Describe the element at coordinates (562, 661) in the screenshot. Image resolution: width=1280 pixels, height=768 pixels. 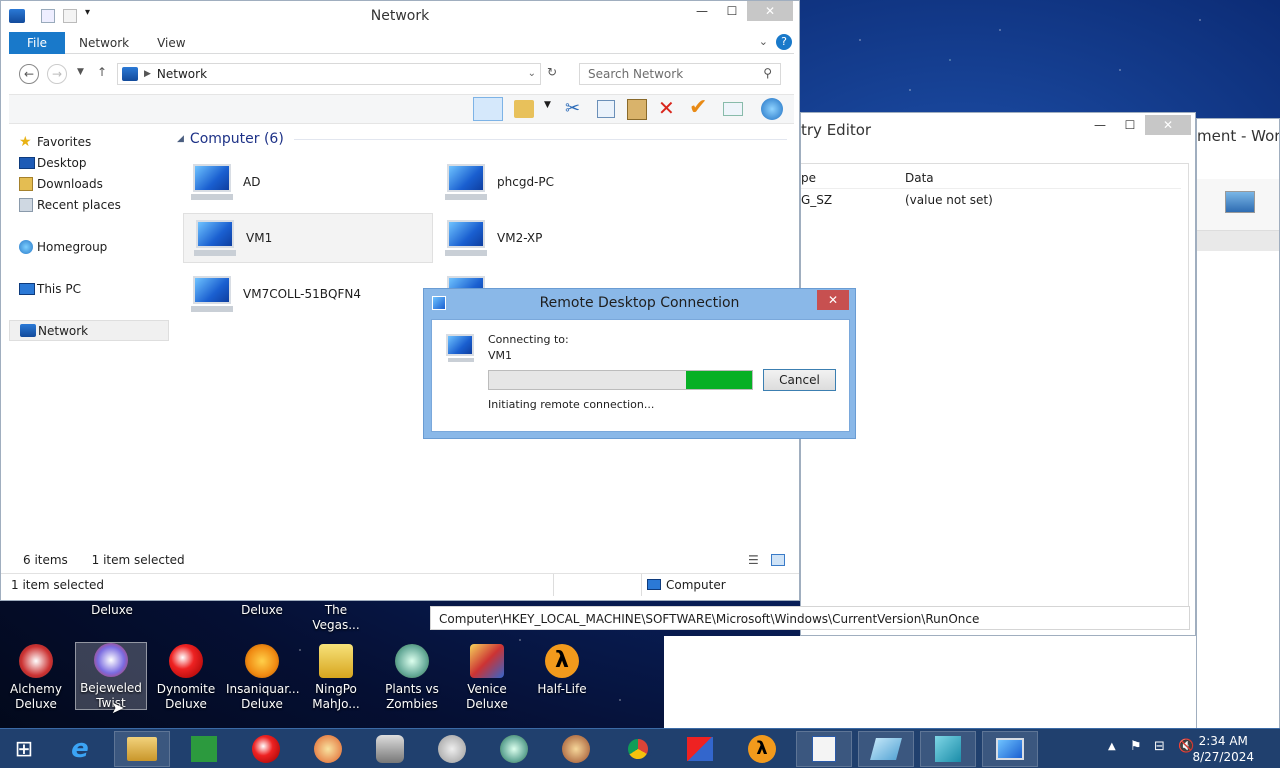
I see `half-life-icon: λ` at that location.